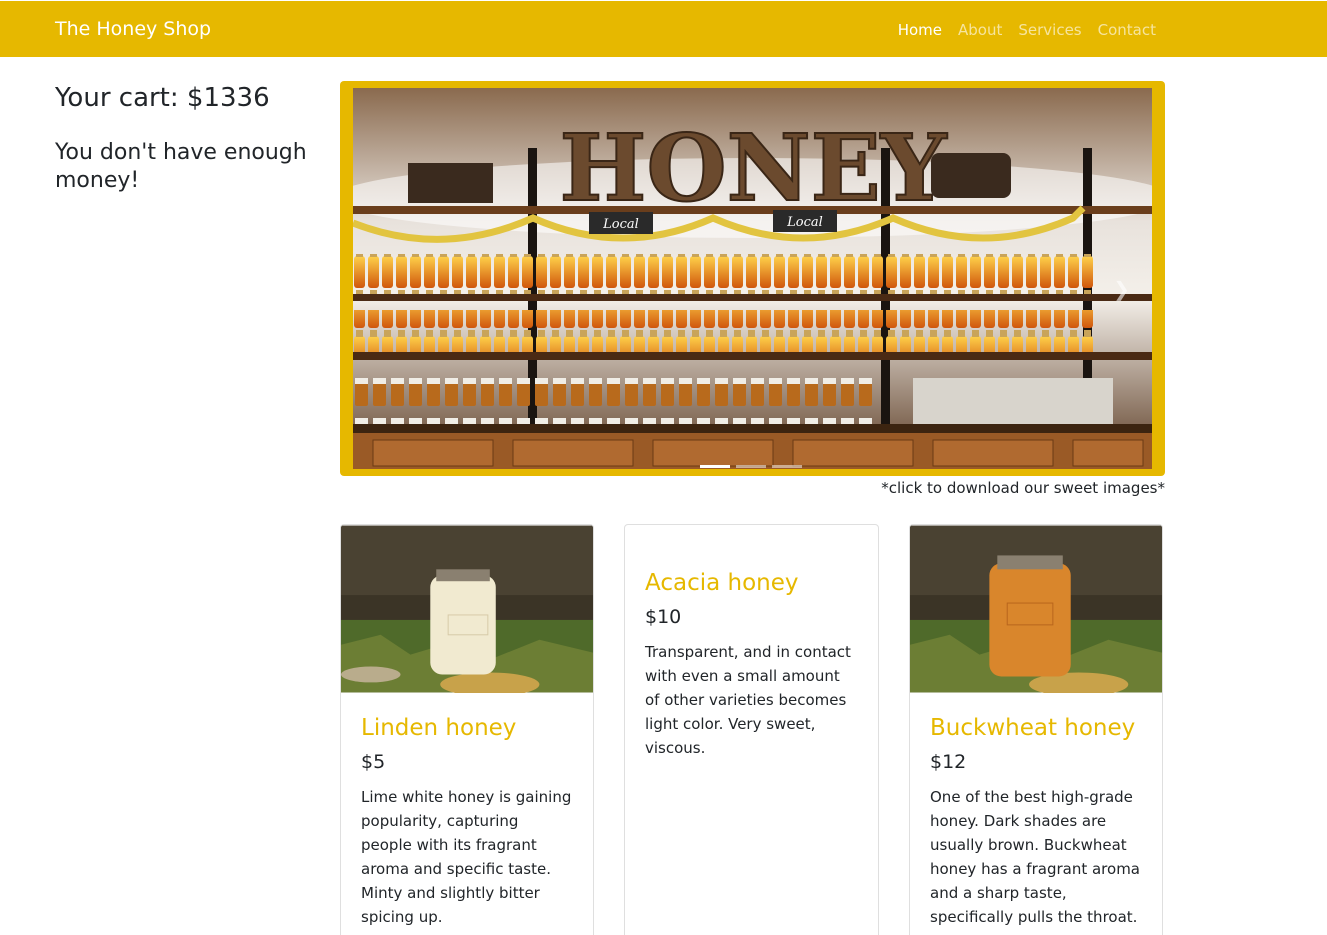 The width and height of the screenshot is (1327, 935). I want to click on product-title: Linden honey, so click(467, 728).